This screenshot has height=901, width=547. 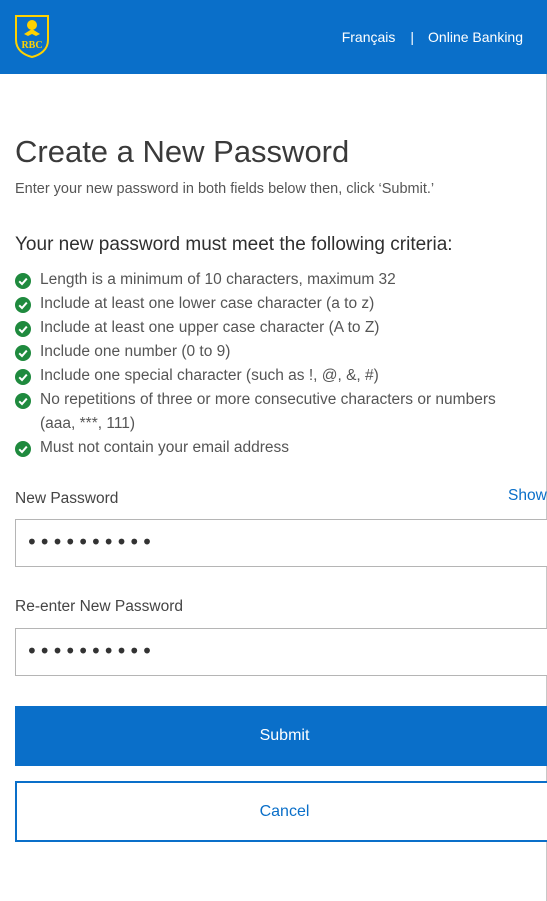 I want to click on page-title: Create a New Password, so click(x=182, y=151).